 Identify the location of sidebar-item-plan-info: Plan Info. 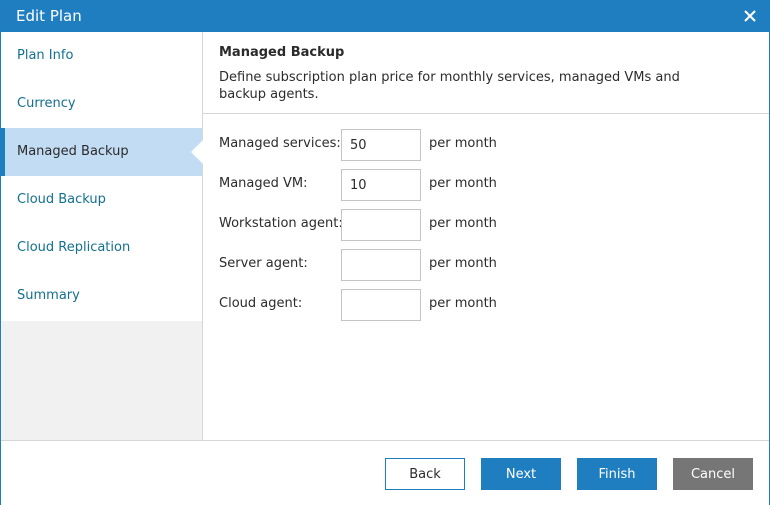
(101, 56).